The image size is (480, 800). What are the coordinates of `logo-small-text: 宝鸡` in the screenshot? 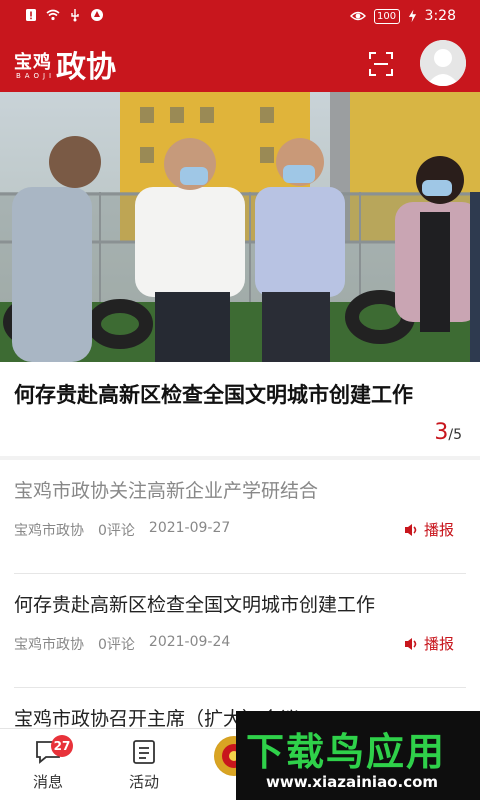 It's located at (33, 62).